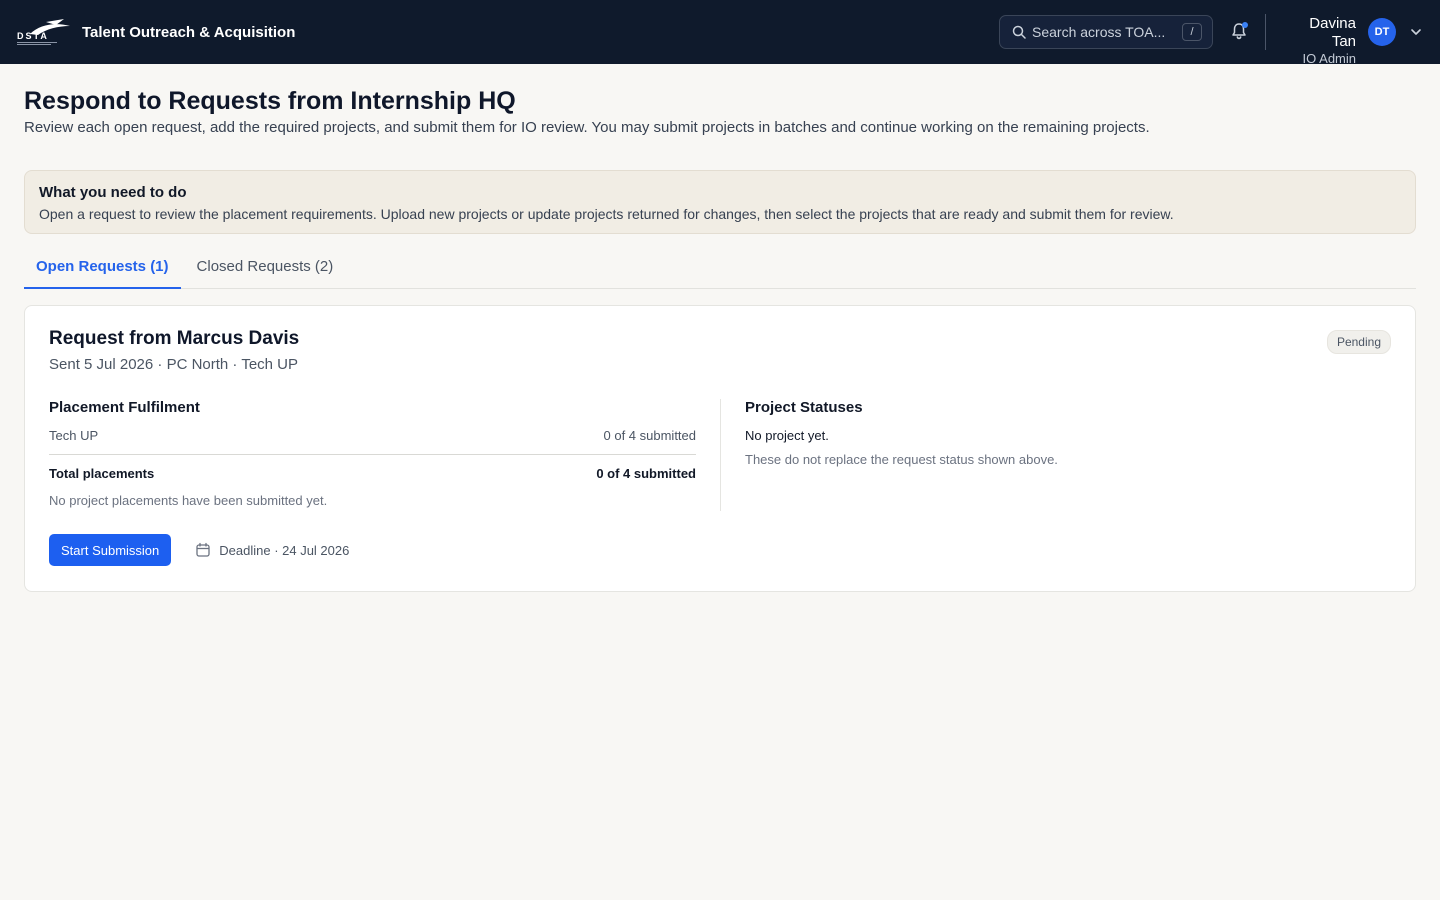 The width and height of the screenshot is (1440, 900). Describe the element at coordinates (1332, 32) in the screenshot. I see `user-name: Davina Tan` at that location.